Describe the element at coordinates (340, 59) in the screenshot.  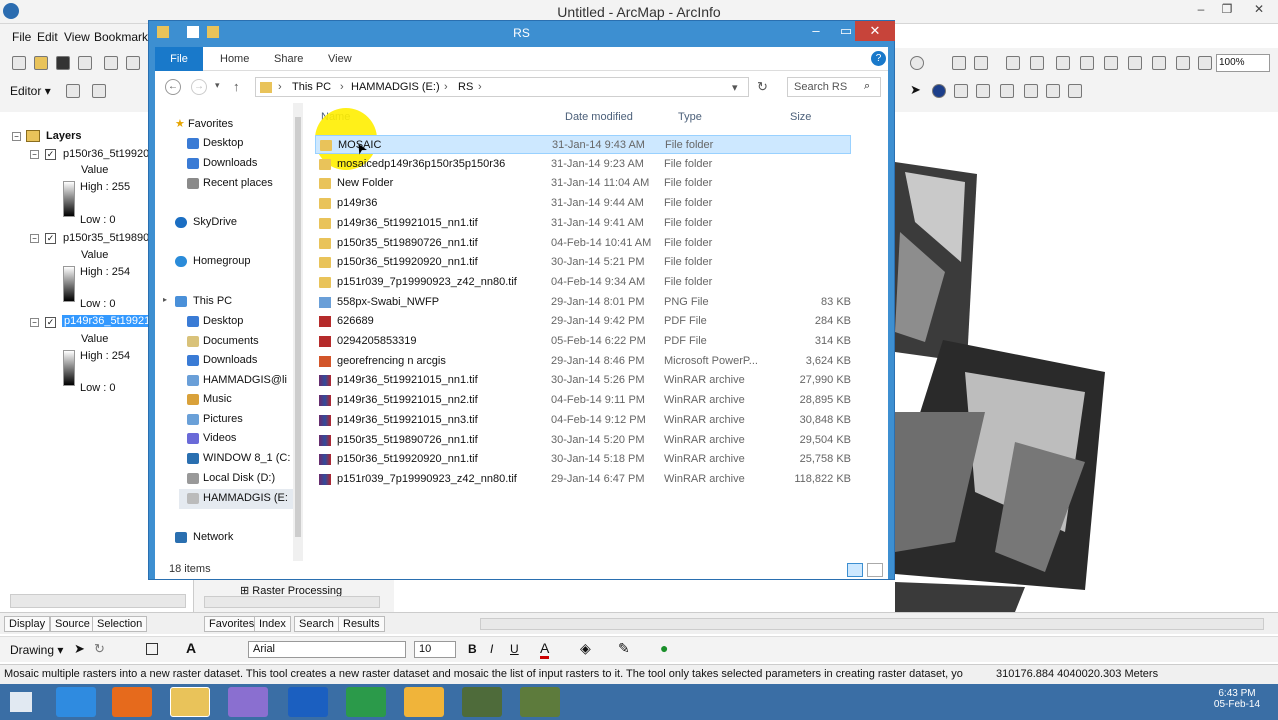
I see `ribbon-view-tab: View` at that location.